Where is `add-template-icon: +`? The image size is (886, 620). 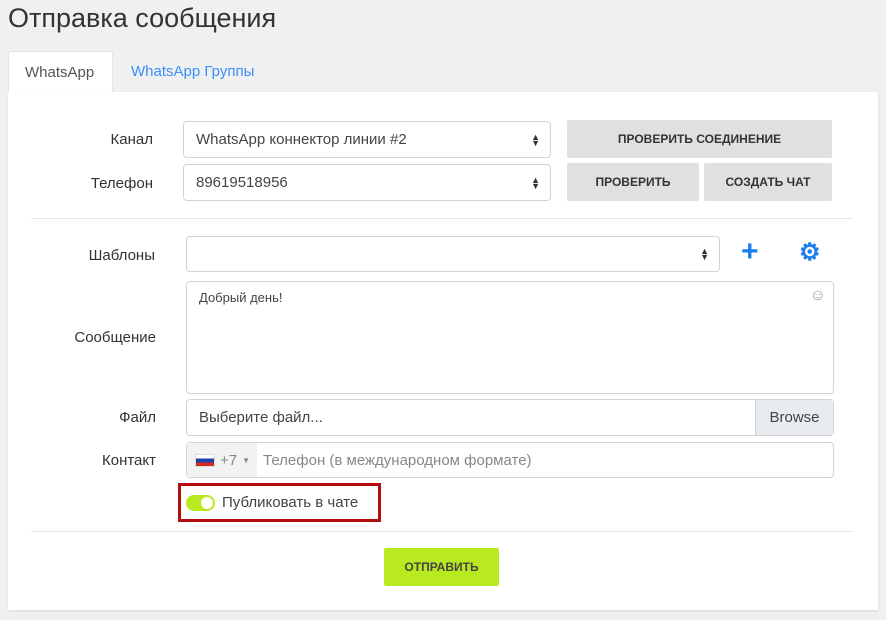 add-template-icon: + is located at coordinates (750, 252).